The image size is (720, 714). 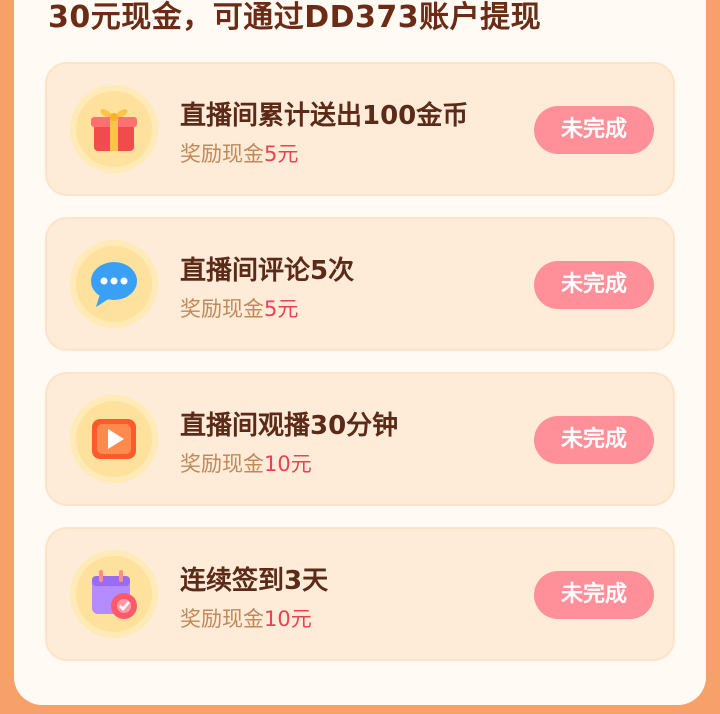 I want to click on header-text: 30元现金，可通过DD373账户提现, so click(x=295, y=17).